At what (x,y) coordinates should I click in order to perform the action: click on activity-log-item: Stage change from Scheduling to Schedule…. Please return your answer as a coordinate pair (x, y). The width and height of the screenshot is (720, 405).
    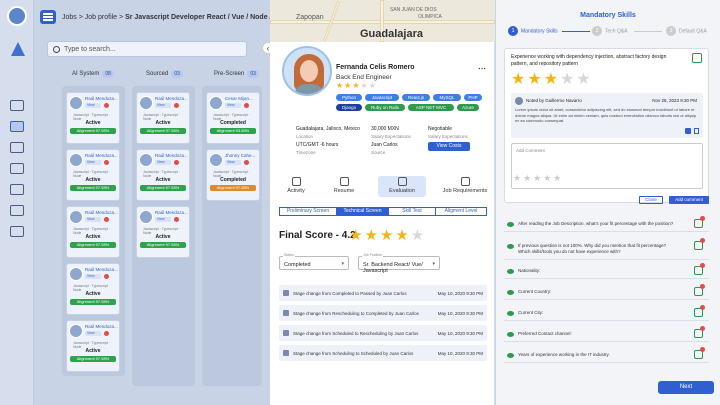
    Looking at the image, I should click on (383, 353).